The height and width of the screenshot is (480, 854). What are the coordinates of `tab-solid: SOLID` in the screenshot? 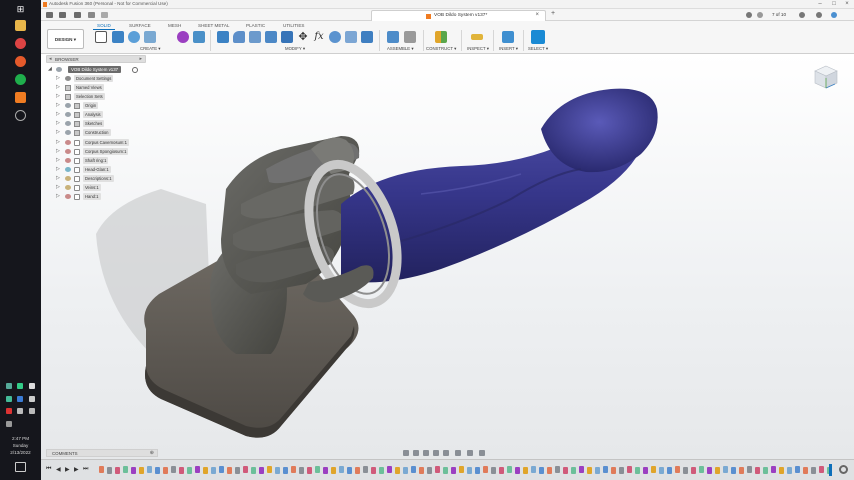 It's located at (104, 25).